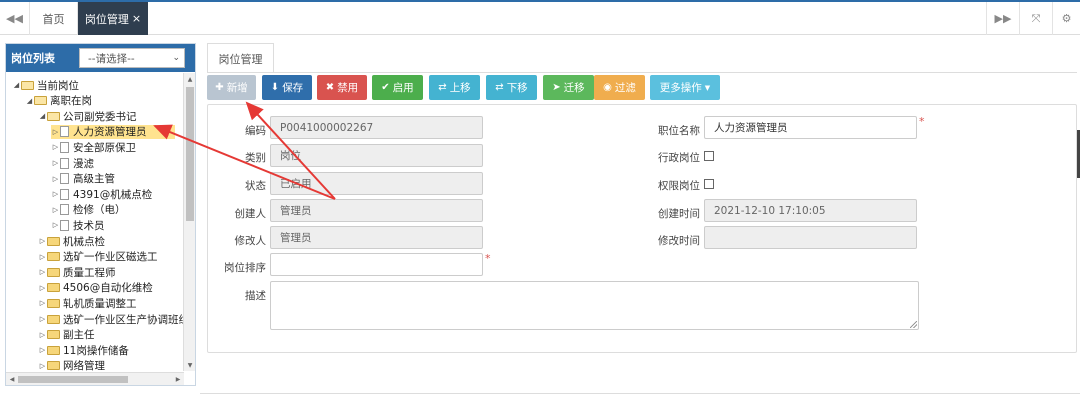 Image resolution: width=1080 pixels, height=400 pixels. What do you see at coordinates (642, 72) in the screenshot?
I see `tab-divider` at bounding box center [642, 72].